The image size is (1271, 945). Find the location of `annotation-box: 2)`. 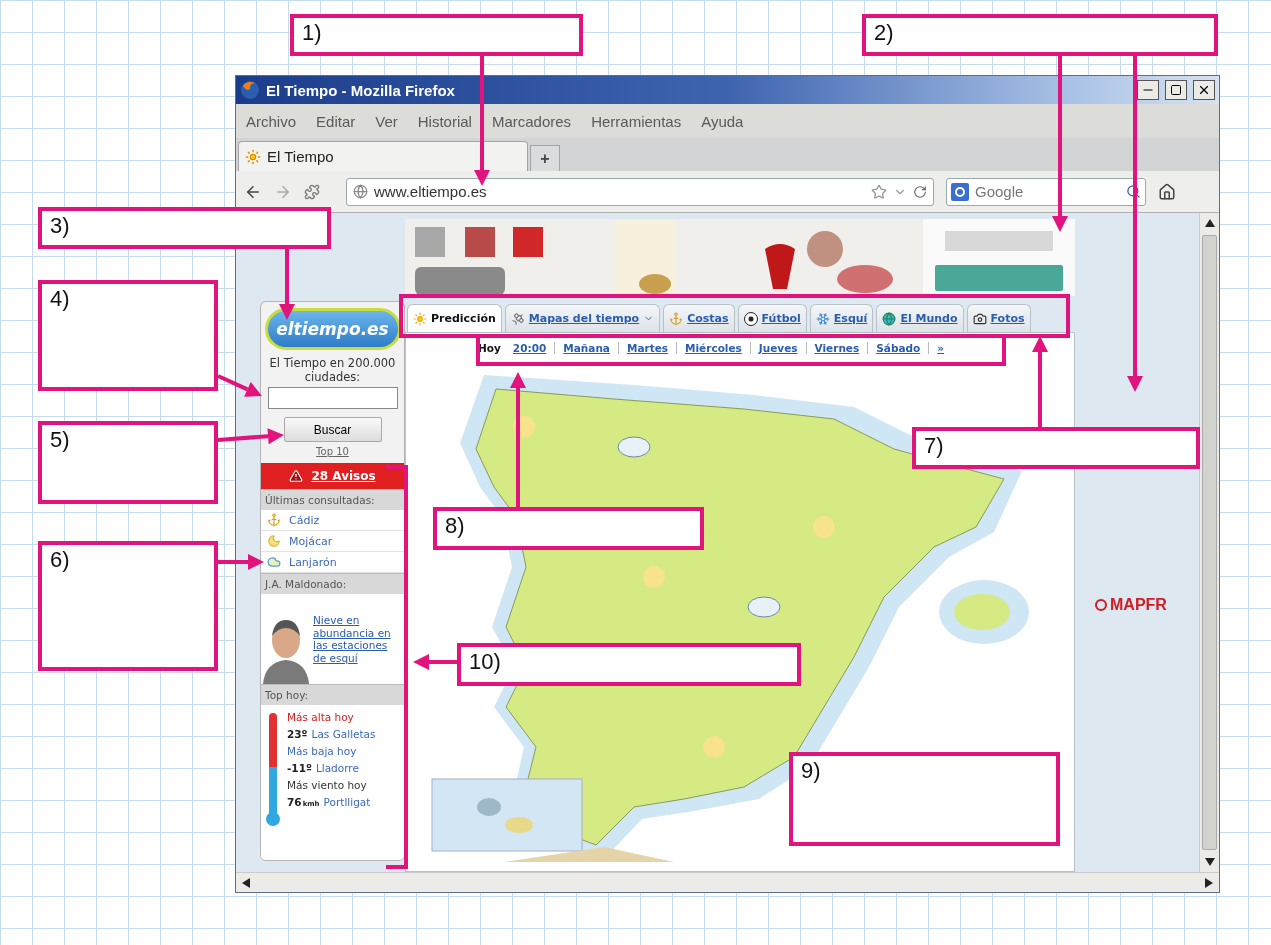

annotation-box: 2) is located at coordinates (1040, 35).